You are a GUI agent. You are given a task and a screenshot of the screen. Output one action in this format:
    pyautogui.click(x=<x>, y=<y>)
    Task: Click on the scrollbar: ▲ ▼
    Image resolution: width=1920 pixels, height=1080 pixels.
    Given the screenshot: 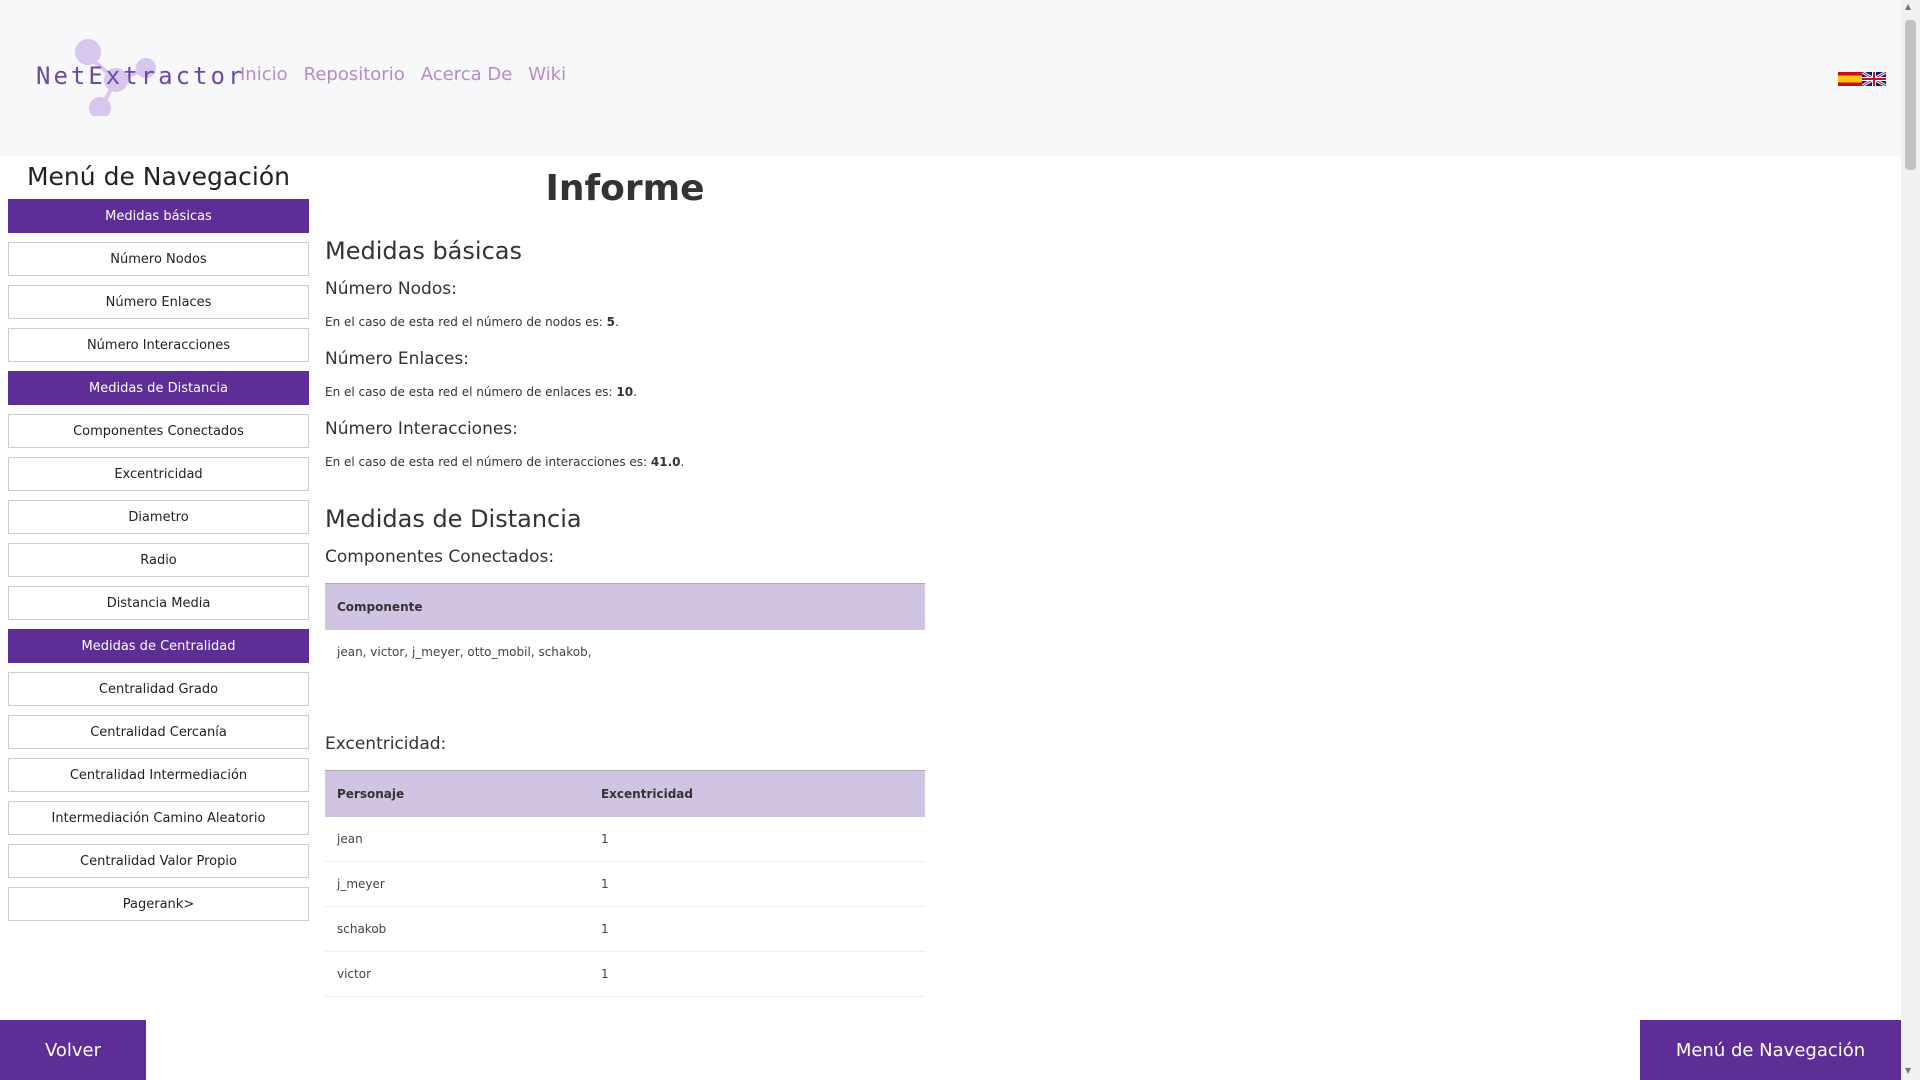 What is the action you would take?
    pyautogui.click(x=1910, y=540)
    